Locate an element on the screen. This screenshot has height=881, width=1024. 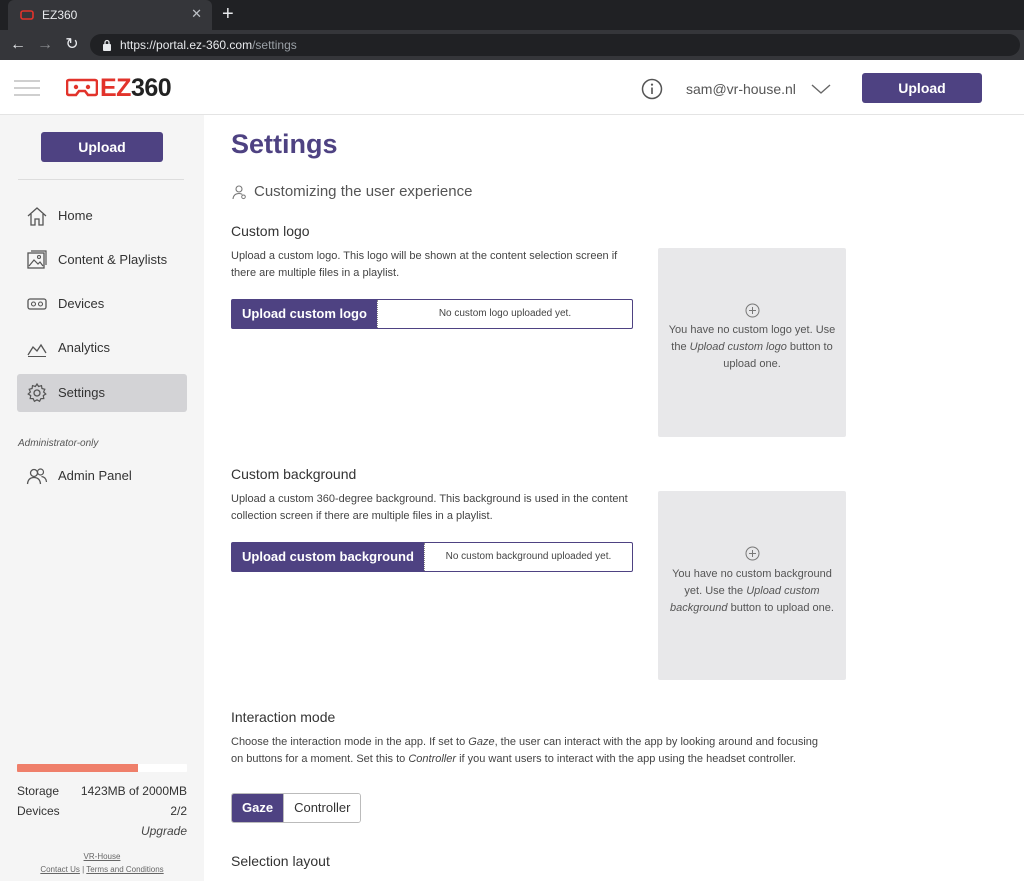
interaction-mode-toggle: Gaze Controller is located at coordinates (296, 808).